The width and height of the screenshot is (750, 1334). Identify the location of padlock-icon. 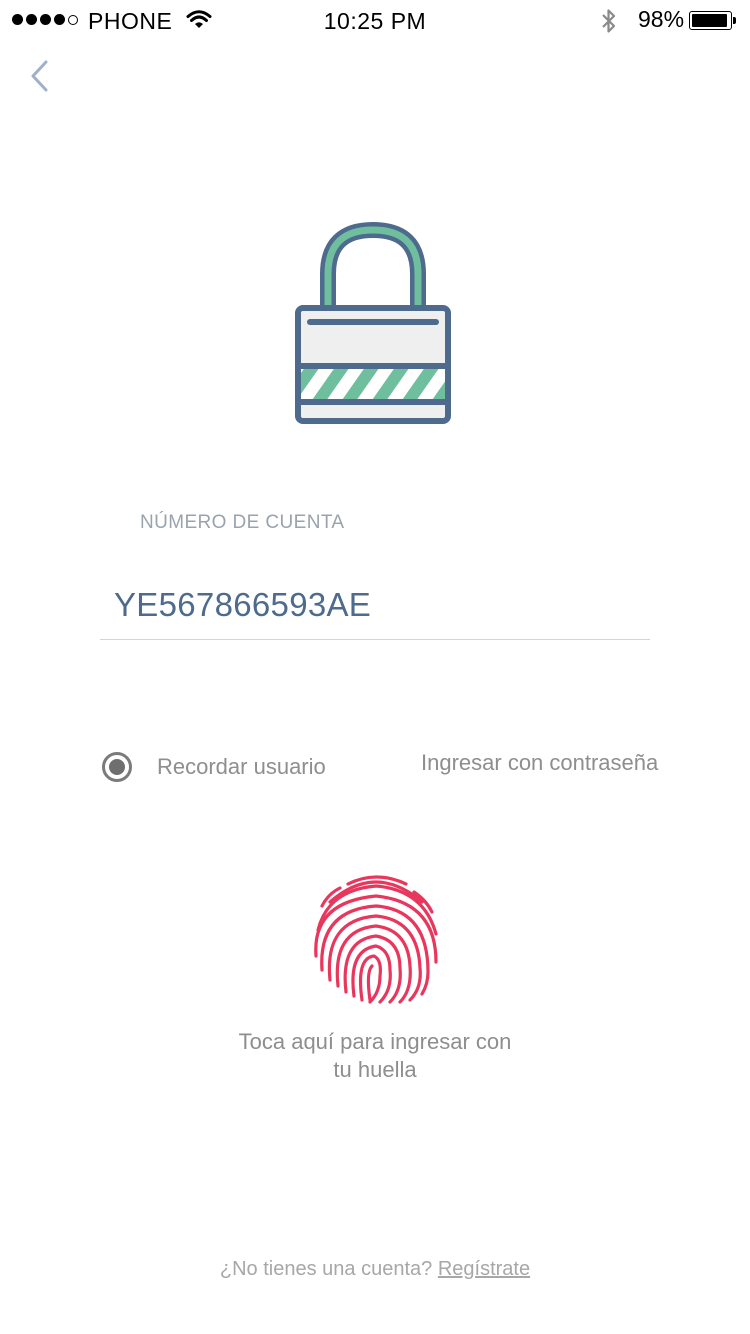
(373, 323).